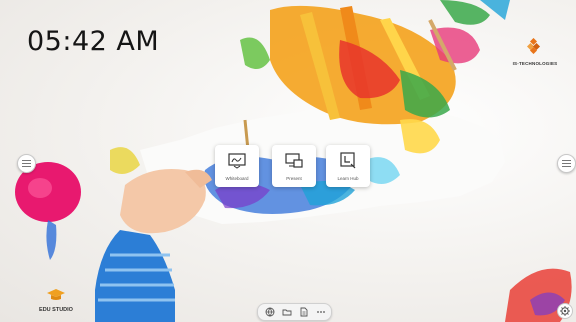 This screenshot has height=322, width=576. Describe the element at coordinates (56, 310) in the screenshot. I see `edu-studio-label: EDU STUDIO` at that location.